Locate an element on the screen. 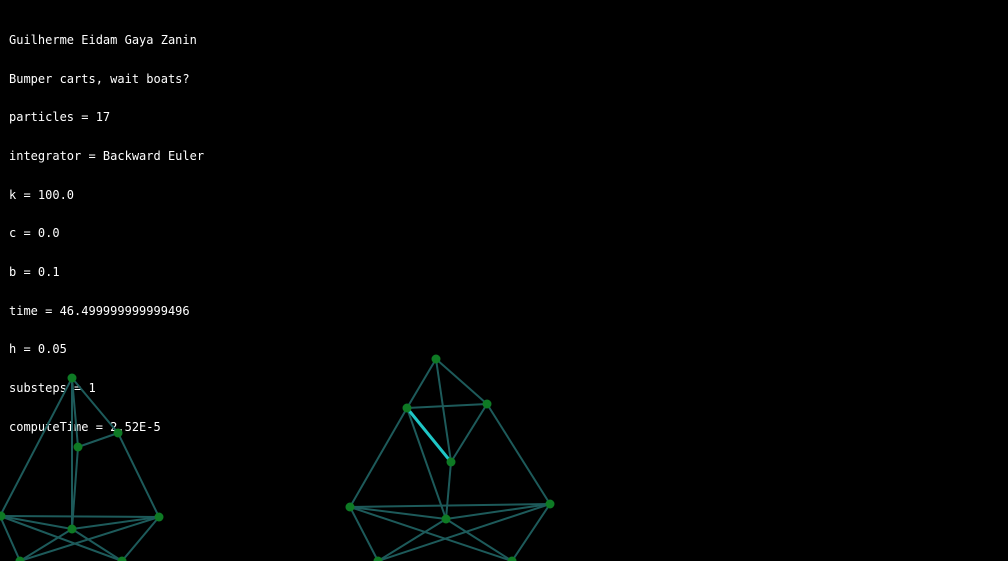  left-body is located at coordinates (80, 469).